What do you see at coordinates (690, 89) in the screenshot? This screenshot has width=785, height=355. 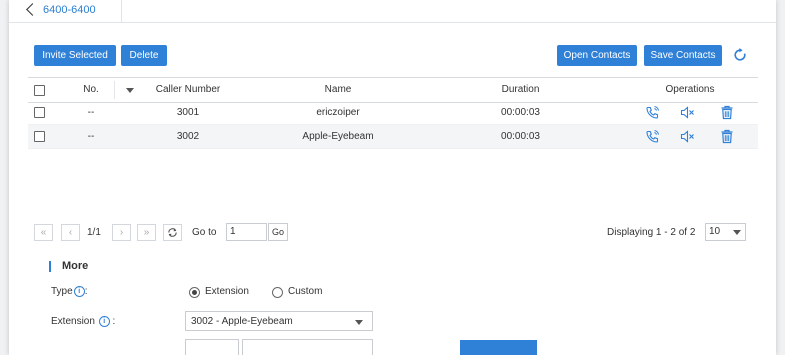 I see `header-operations: Operations` at bounding box center [690, 89].